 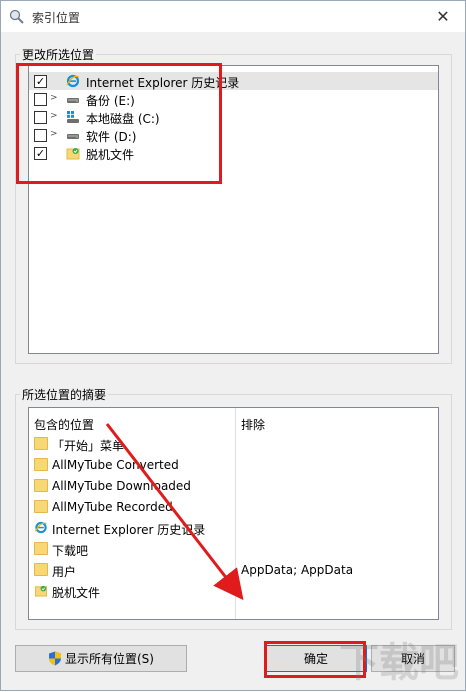 I want to click on summary-row: AllMyTube Converted, so click(x=233, y=465).